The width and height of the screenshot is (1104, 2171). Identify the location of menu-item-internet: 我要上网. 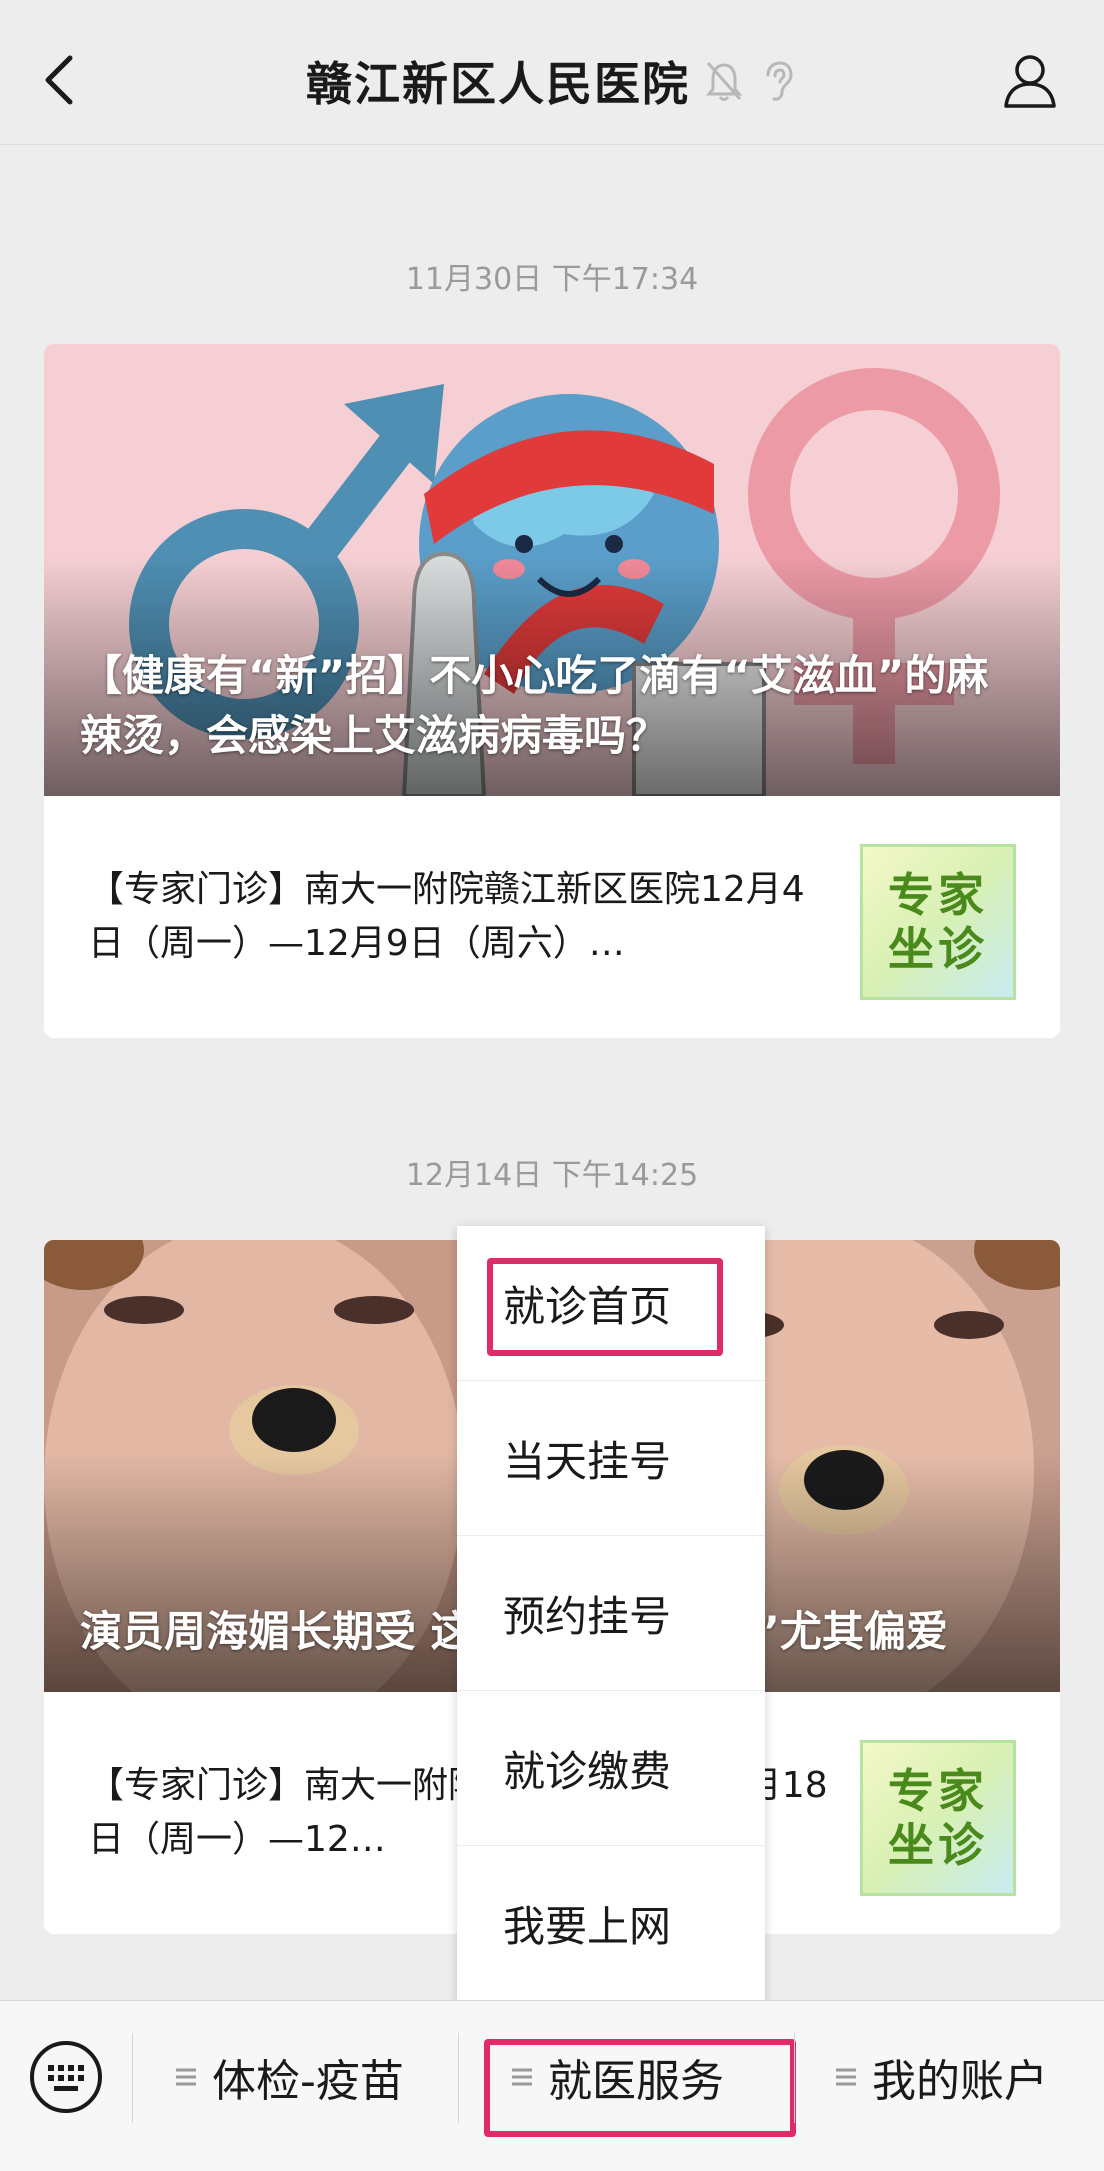
(611, 1923).